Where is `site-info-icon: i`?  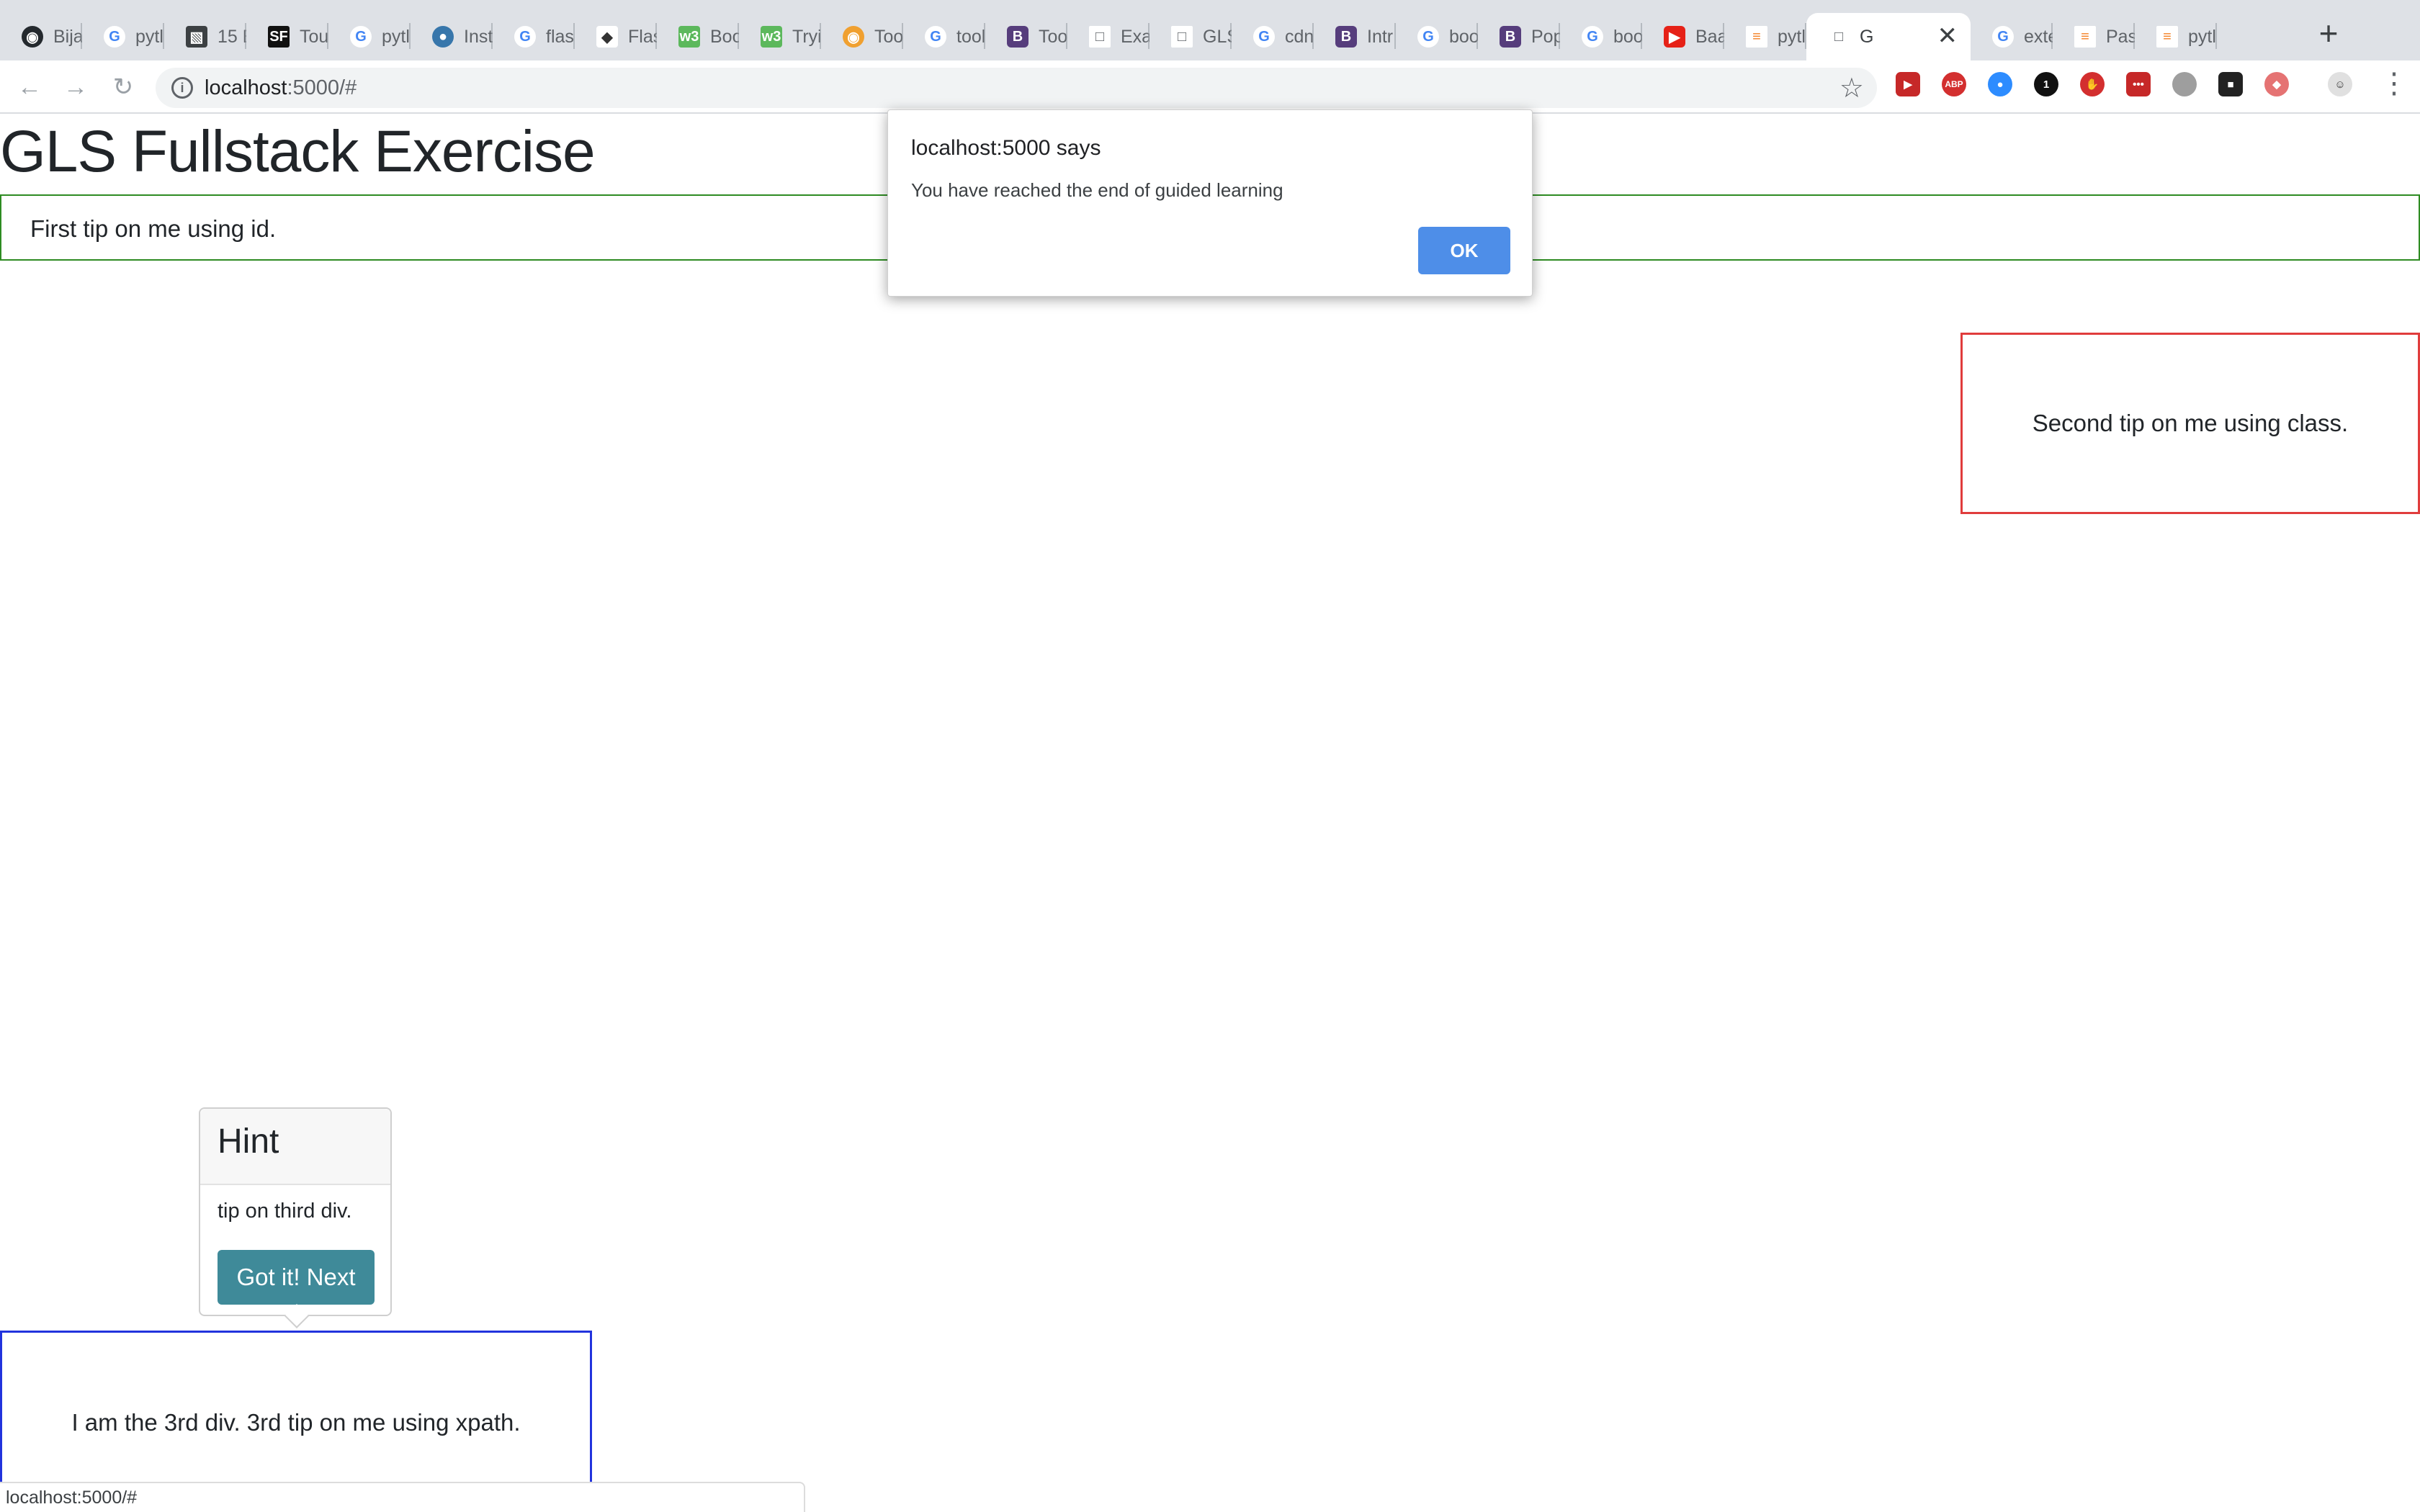 site-info-icon: i is located at coordinates (182, 88).